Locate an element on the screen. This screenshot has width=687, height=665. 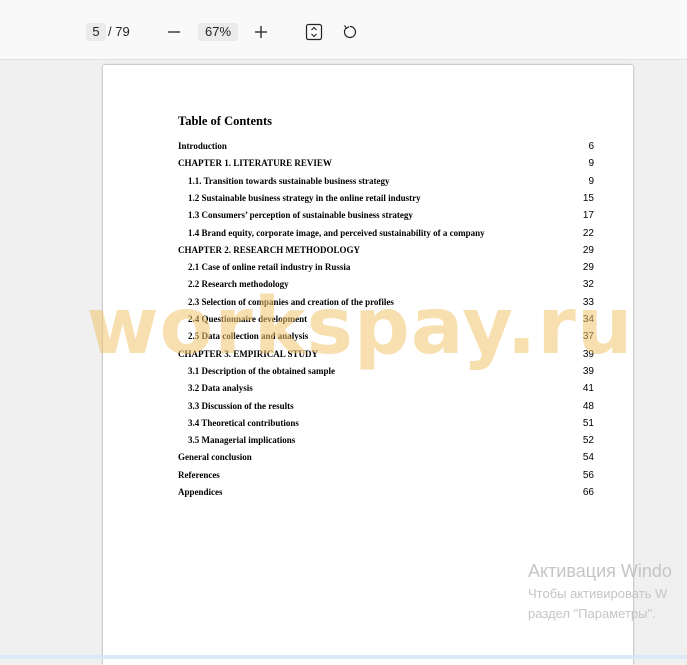
toc-entry: 3.3 Discussion of the results 48 is located at coordinates (386, 408).